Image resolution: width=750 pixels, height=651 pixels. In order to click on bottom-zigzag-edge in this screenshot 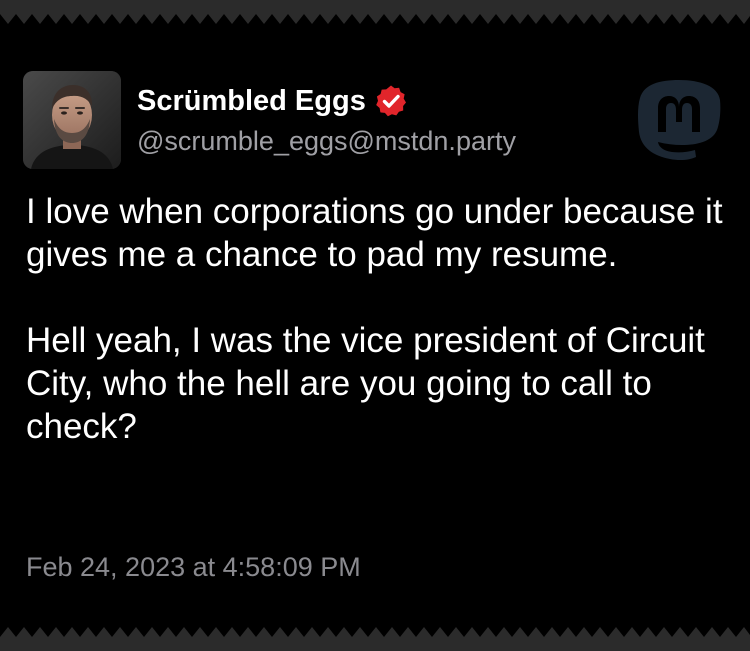, I will do `click(375, 639)`.